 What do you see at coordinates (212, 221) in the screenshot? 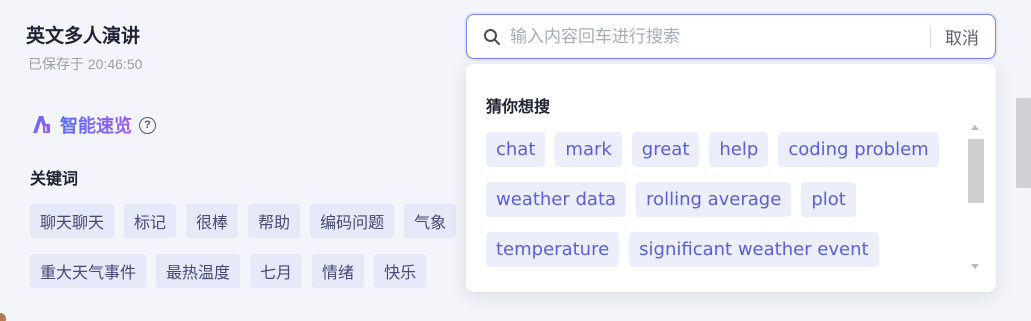
I see `keyword-tag: 很棒` at bounding box center [212, 221].